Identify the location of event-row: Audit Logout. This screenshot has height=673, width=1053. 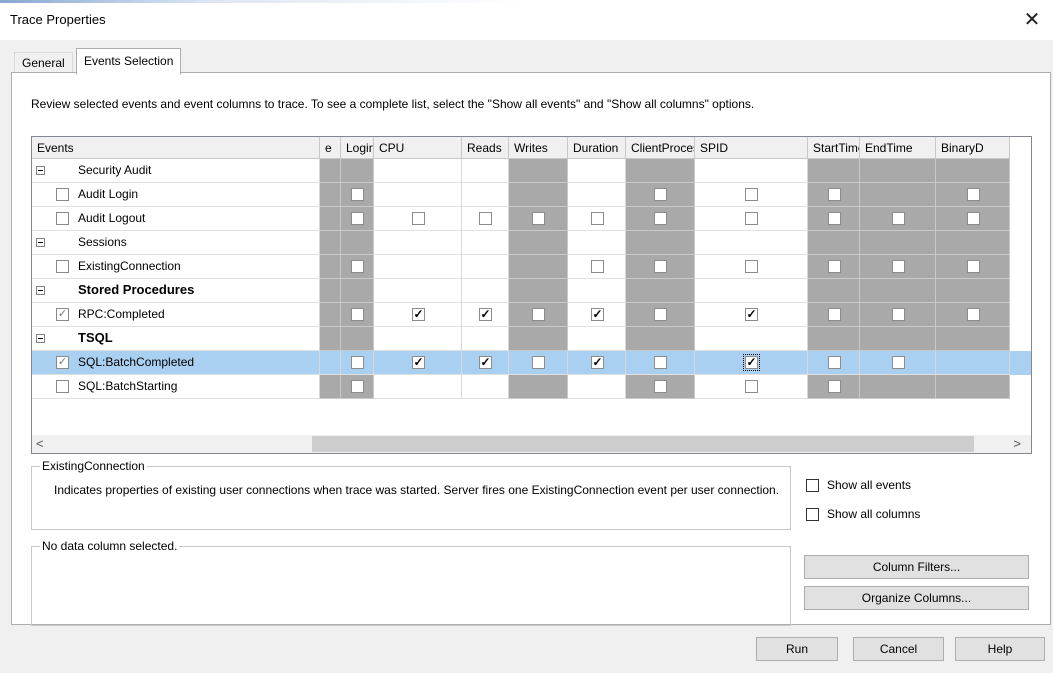
(531, 219).